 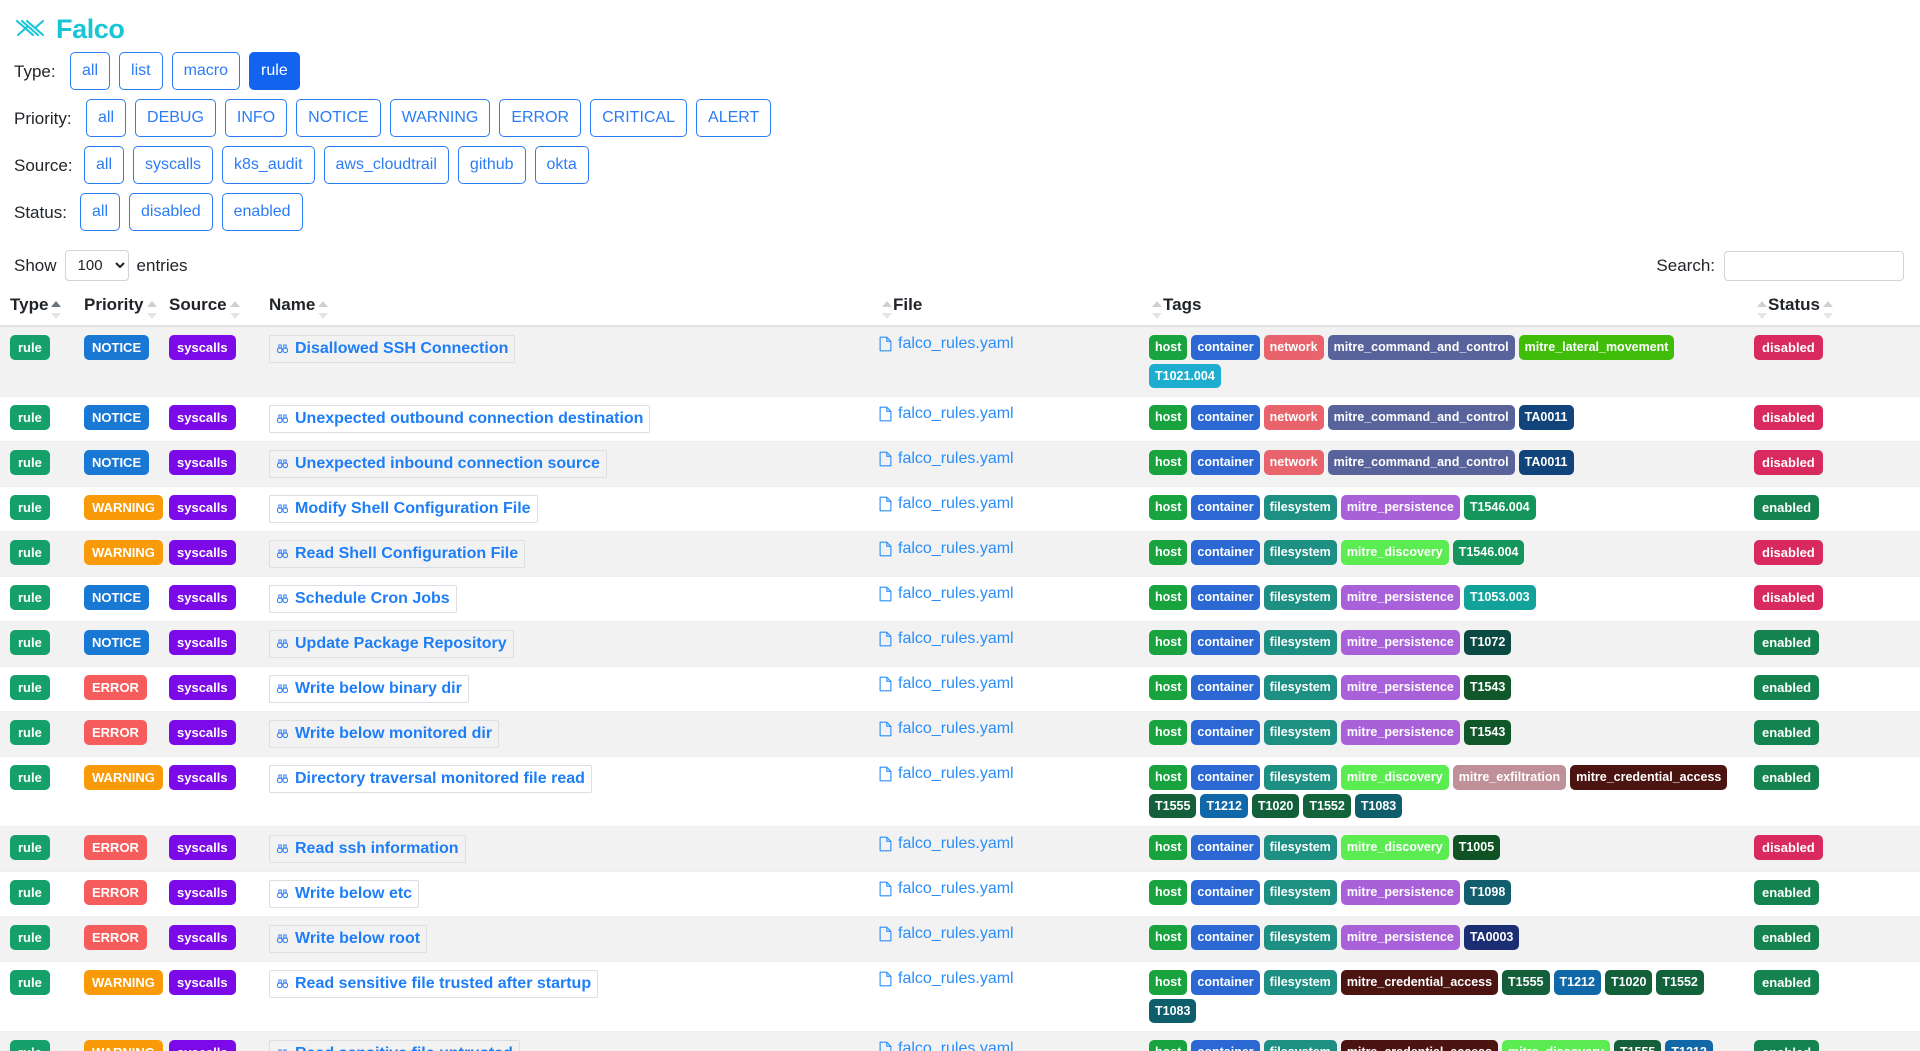 I want to click on rule-name-label: Schedule Cron Jobs, so click(x=372, y=598).